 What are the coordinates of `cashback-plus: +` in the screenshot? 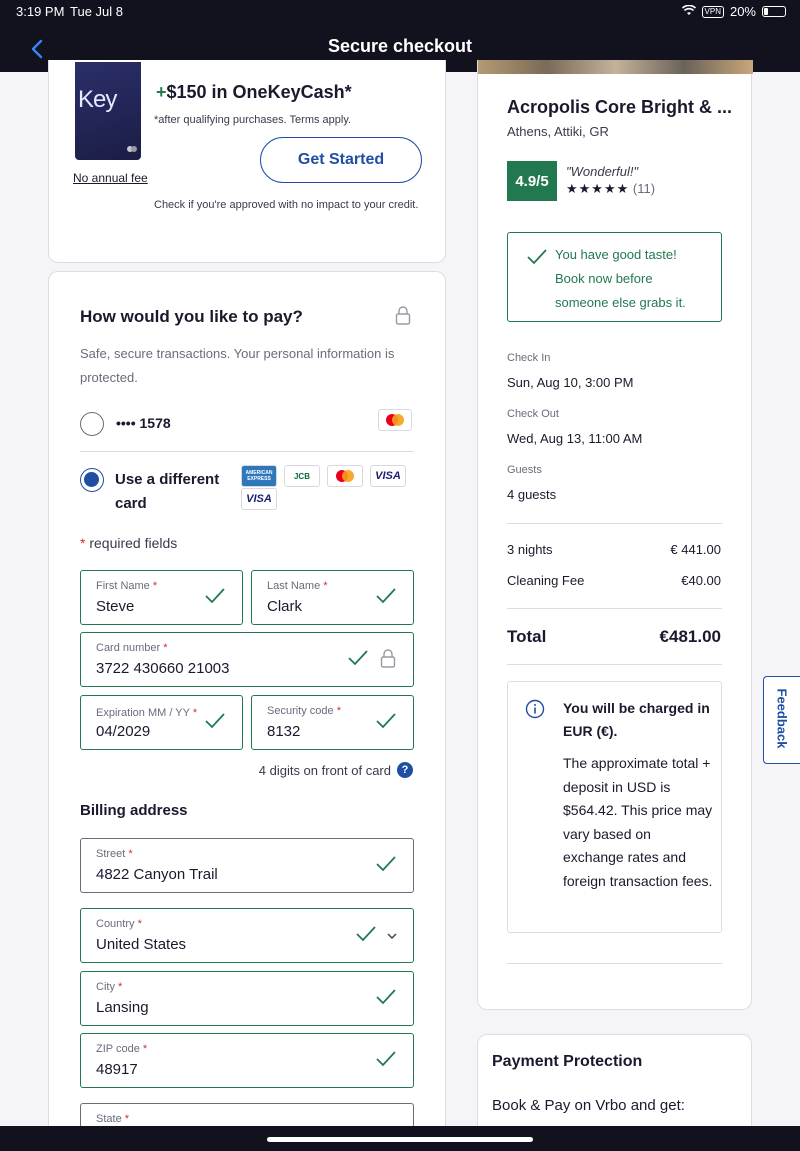 It's located at (161, 92).